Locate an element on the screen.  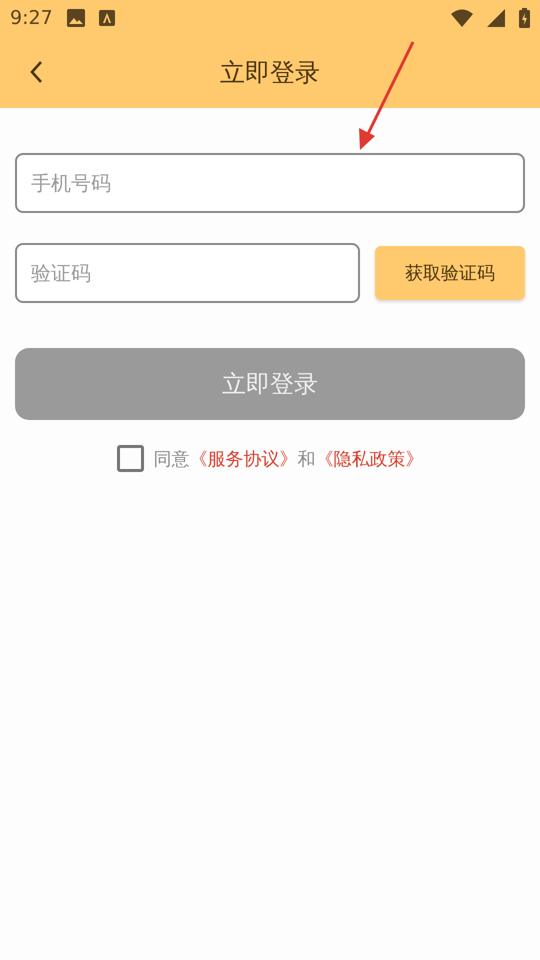
phone-field: 手机号码 is located at coordinates (270, 183).